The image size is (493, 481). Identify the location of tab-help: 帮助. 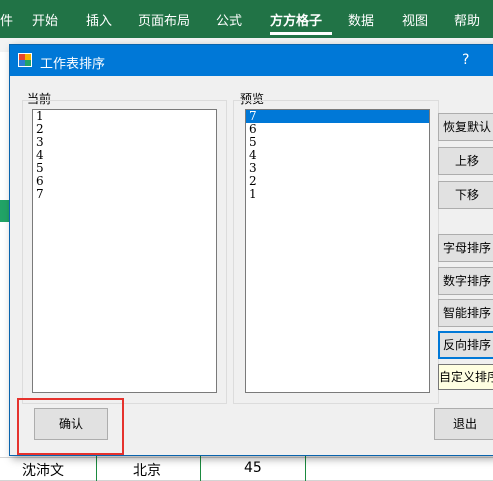
(467, 19).